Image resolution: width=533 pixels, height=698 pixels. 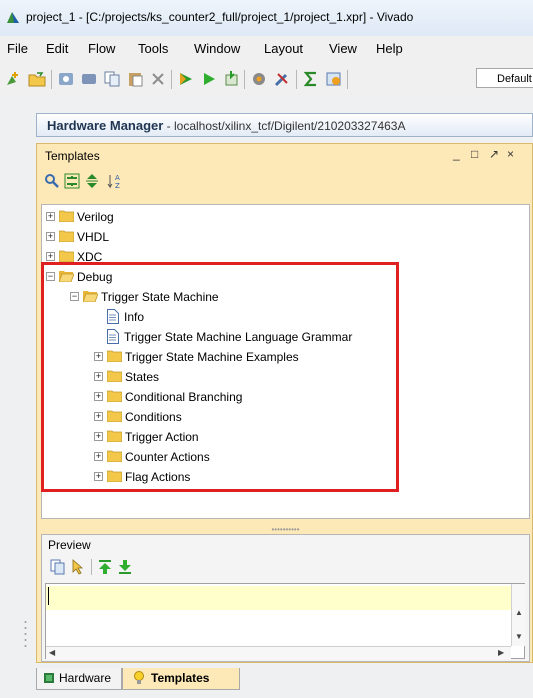 I want to click on scroll-right-icon: ▶, so click(x=501, y=652).